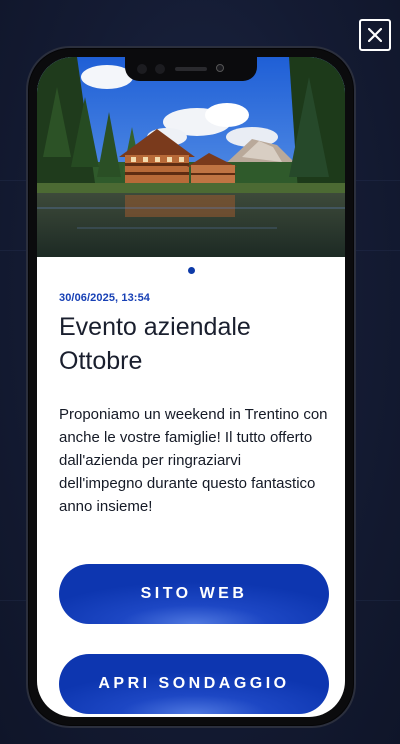 The height and width of the screenshot is (744, 400). I want to click on carousel-indicator, so click(191, 270).